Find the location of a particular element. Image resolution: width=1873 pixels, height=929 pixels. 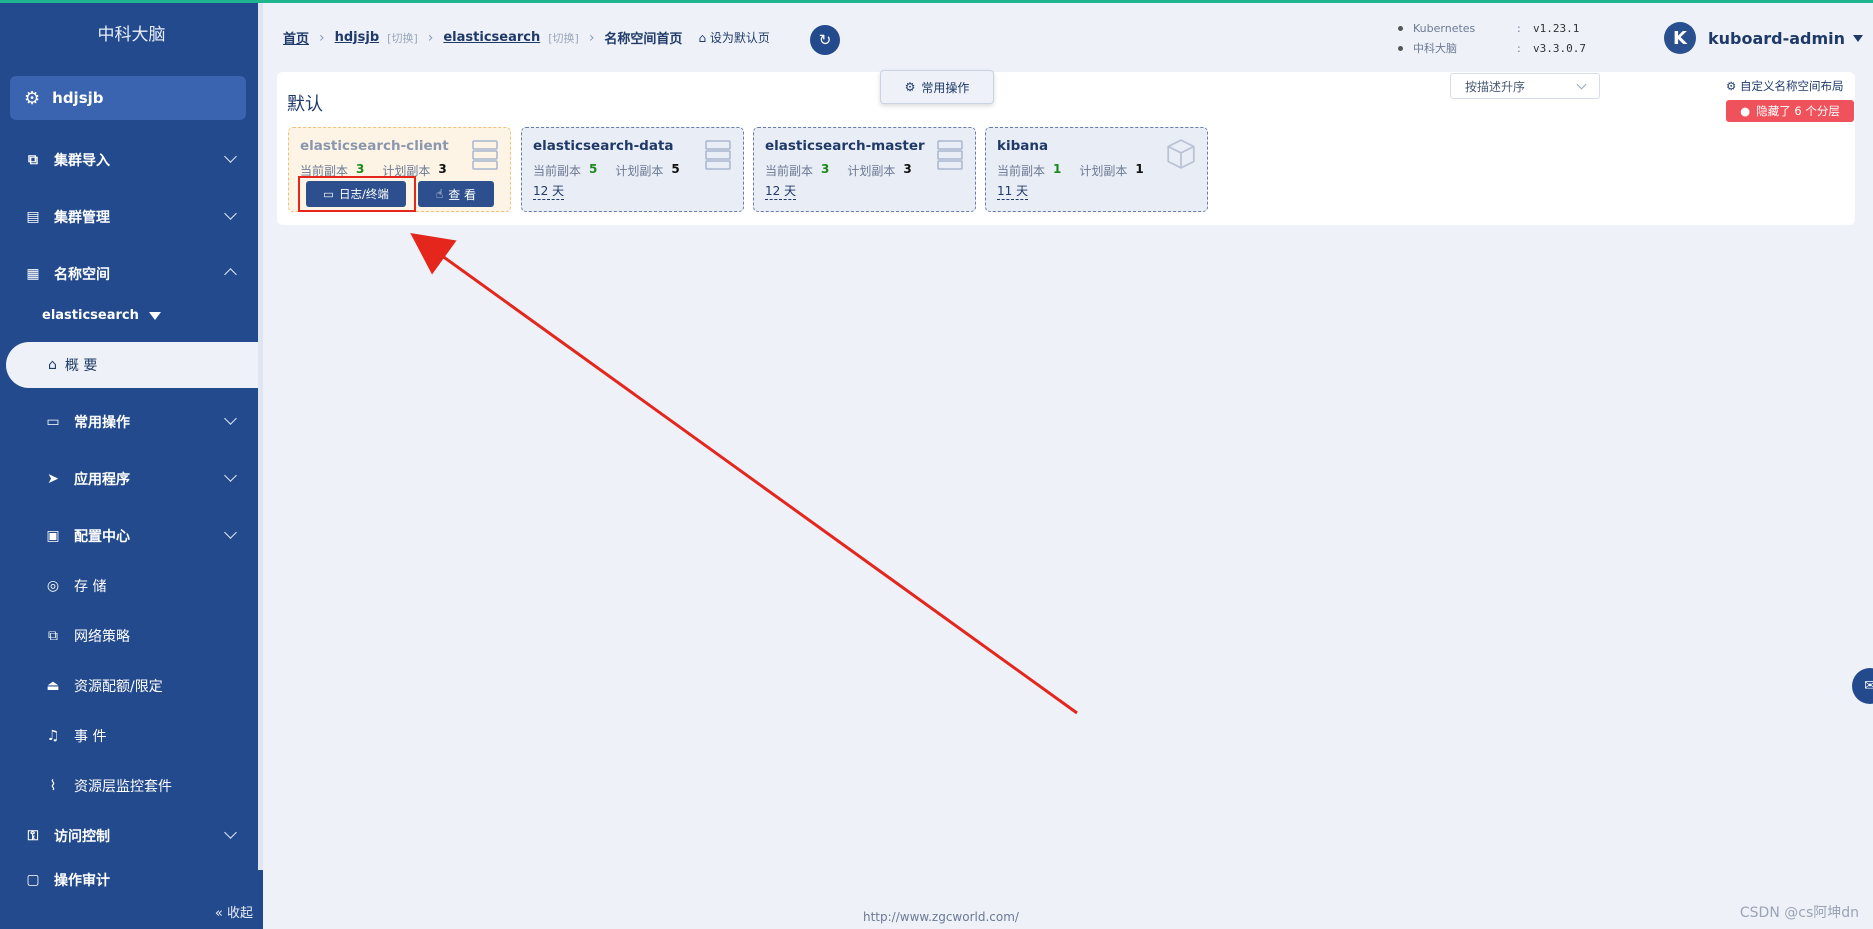

view-button: ☝ 查 看 is located at coordinates (456, 194).